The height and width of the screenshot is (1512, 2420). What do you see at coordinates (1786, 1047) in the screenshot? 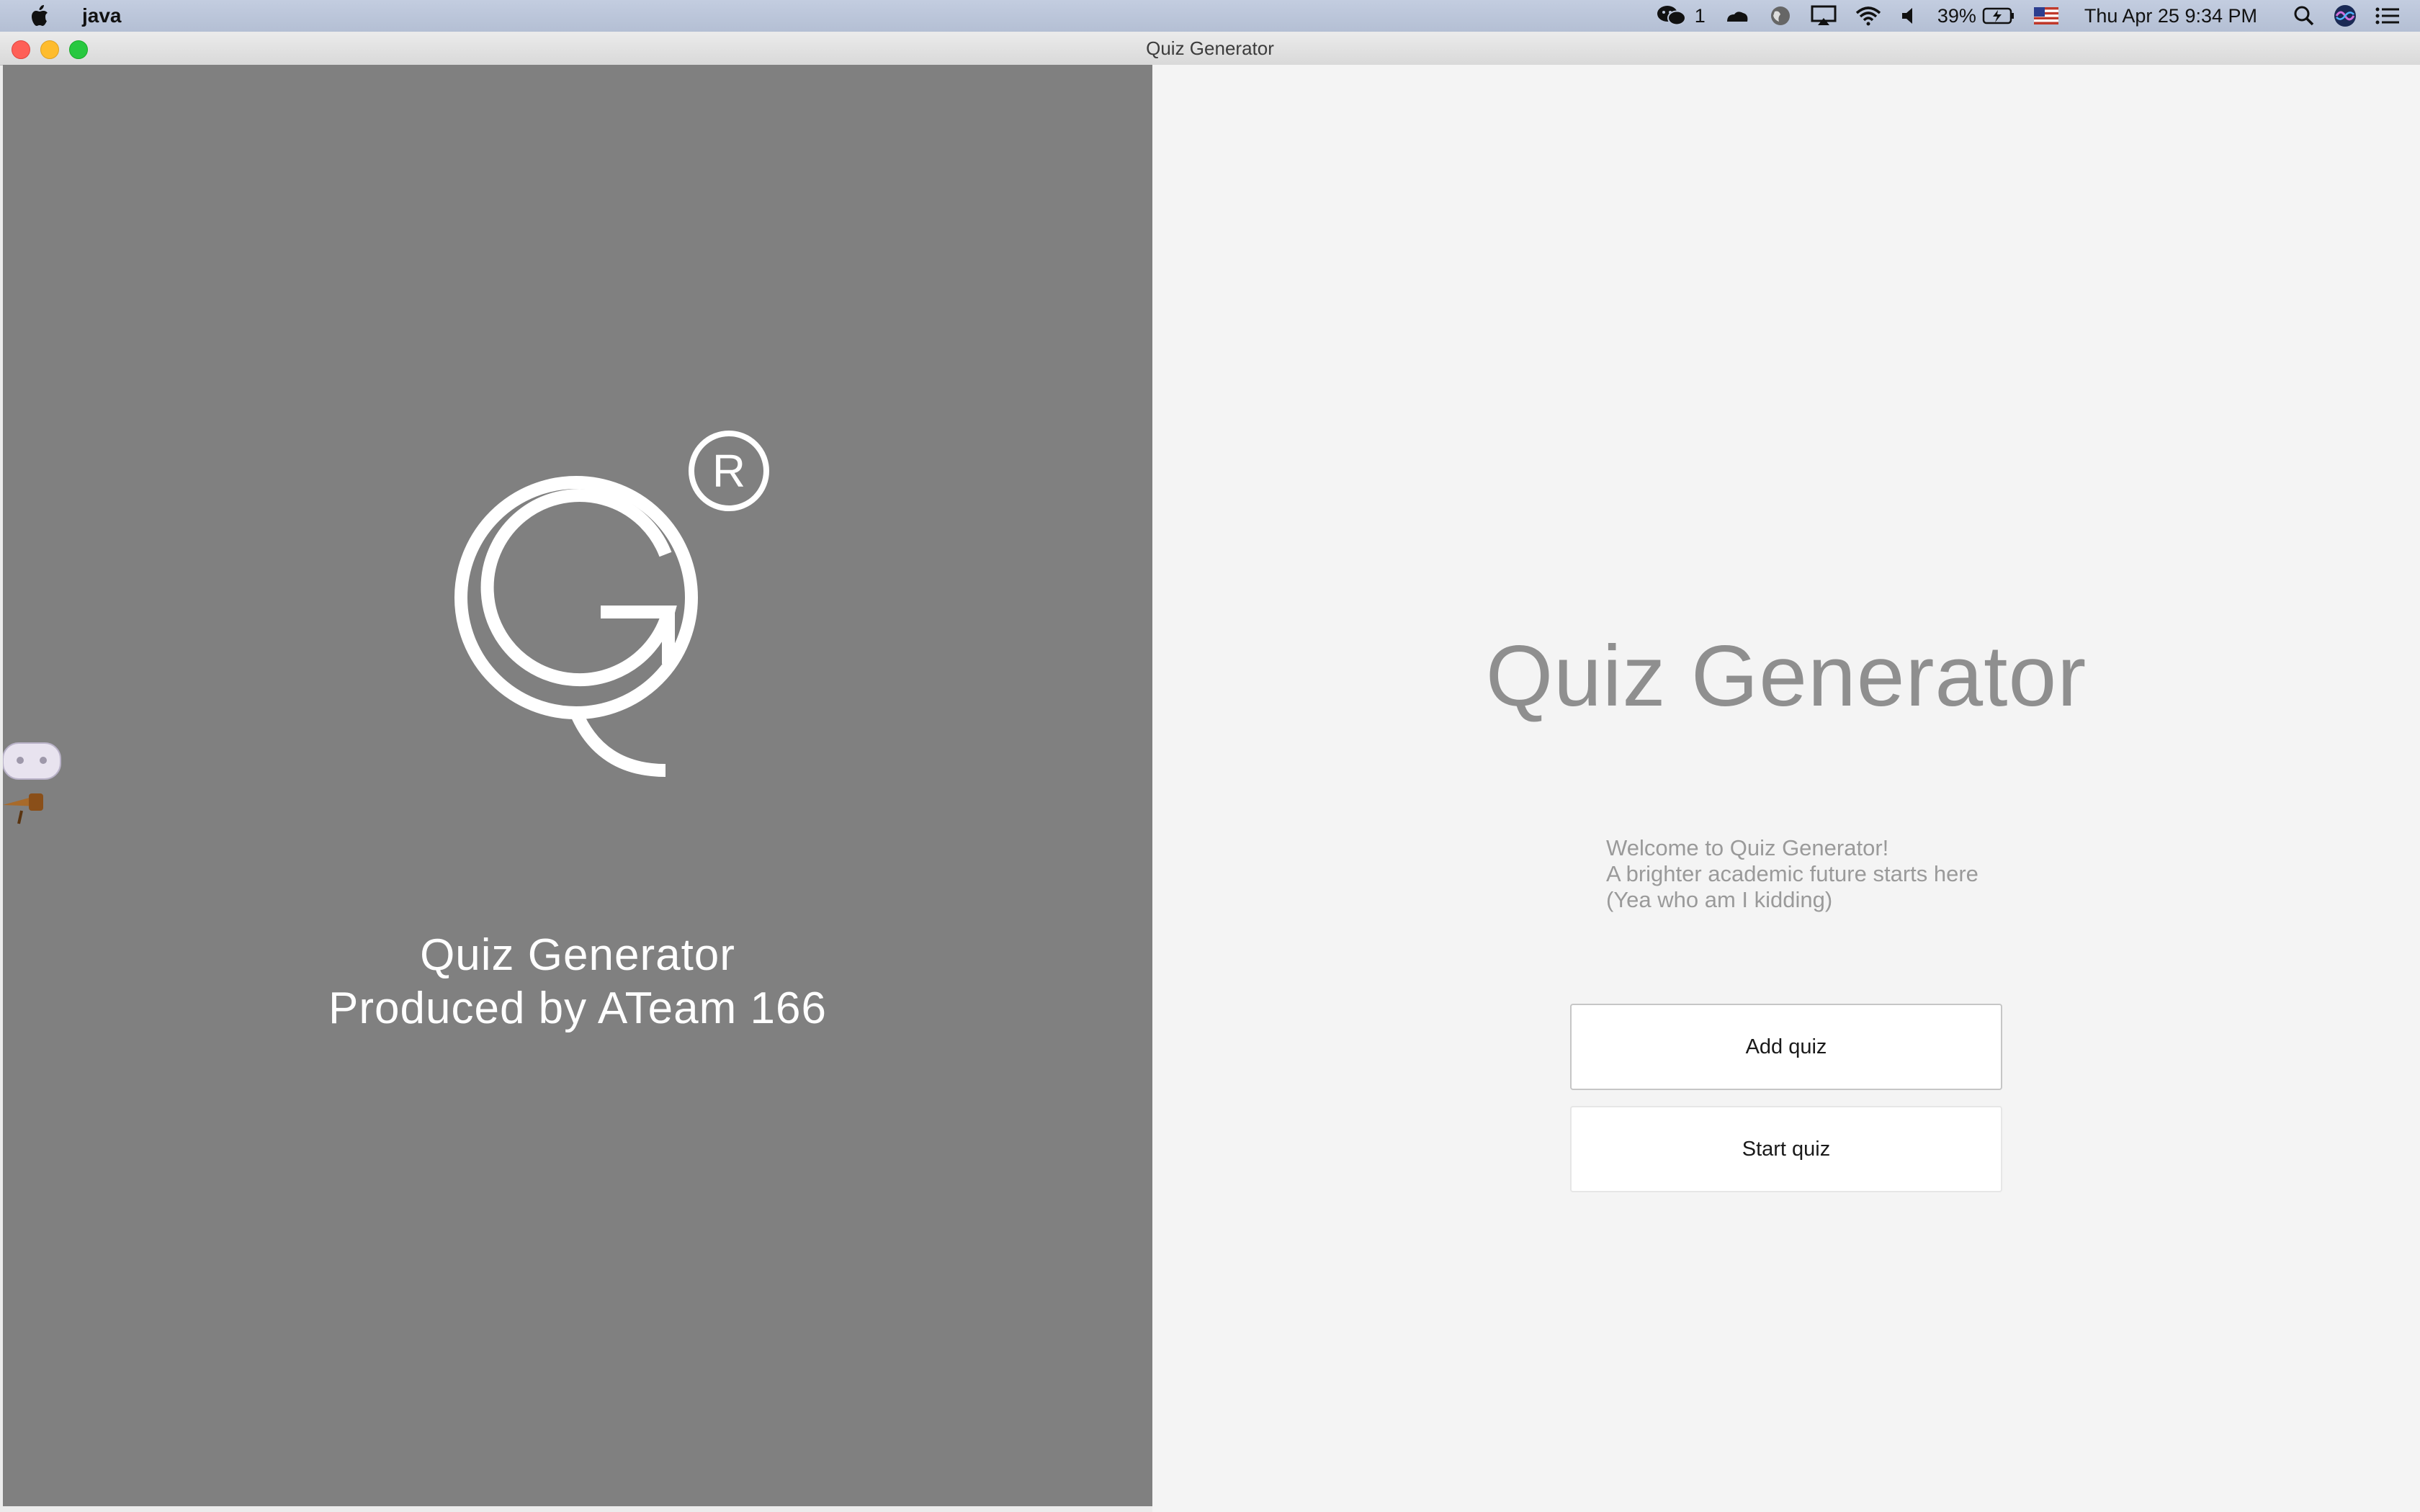
I see `add-quiz-button: Add quiz` at bounding box center [1786, 1047].